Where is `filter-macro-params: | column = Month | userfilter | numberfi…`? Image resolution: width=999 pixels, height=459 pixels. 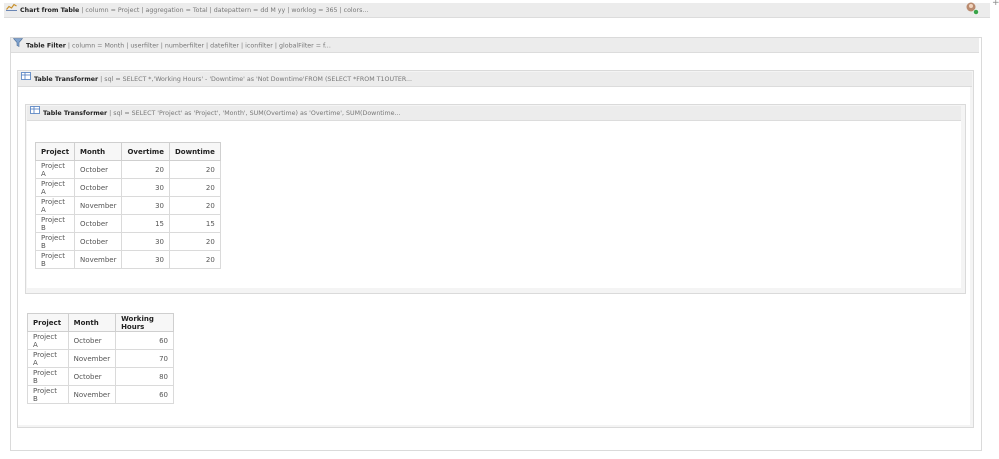
filter-macro-params: | column = Month | userfilter | numberfi… is located at coordinates (198, 46).